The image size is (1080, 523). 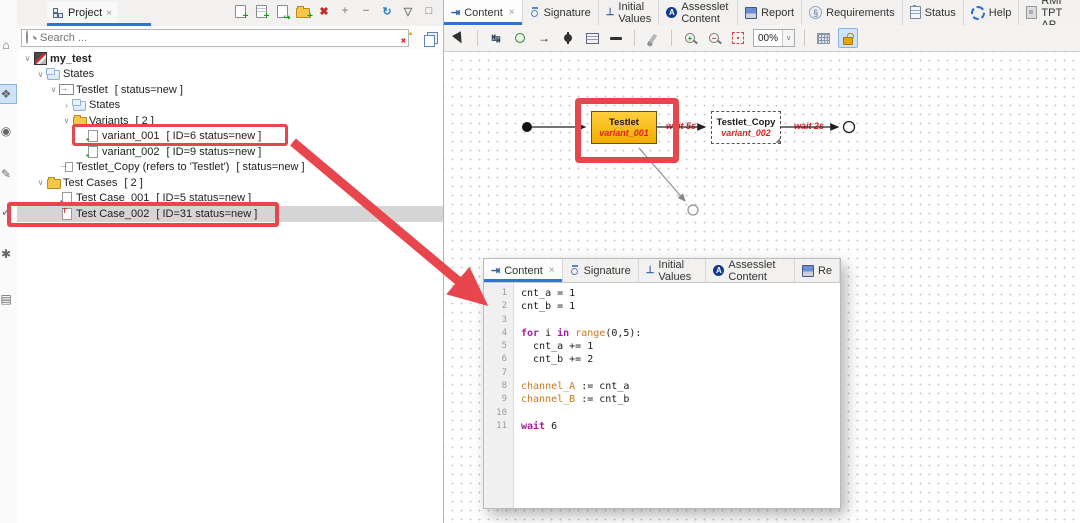 I want to click on junction-tool-button, so click(x=520, y=38).